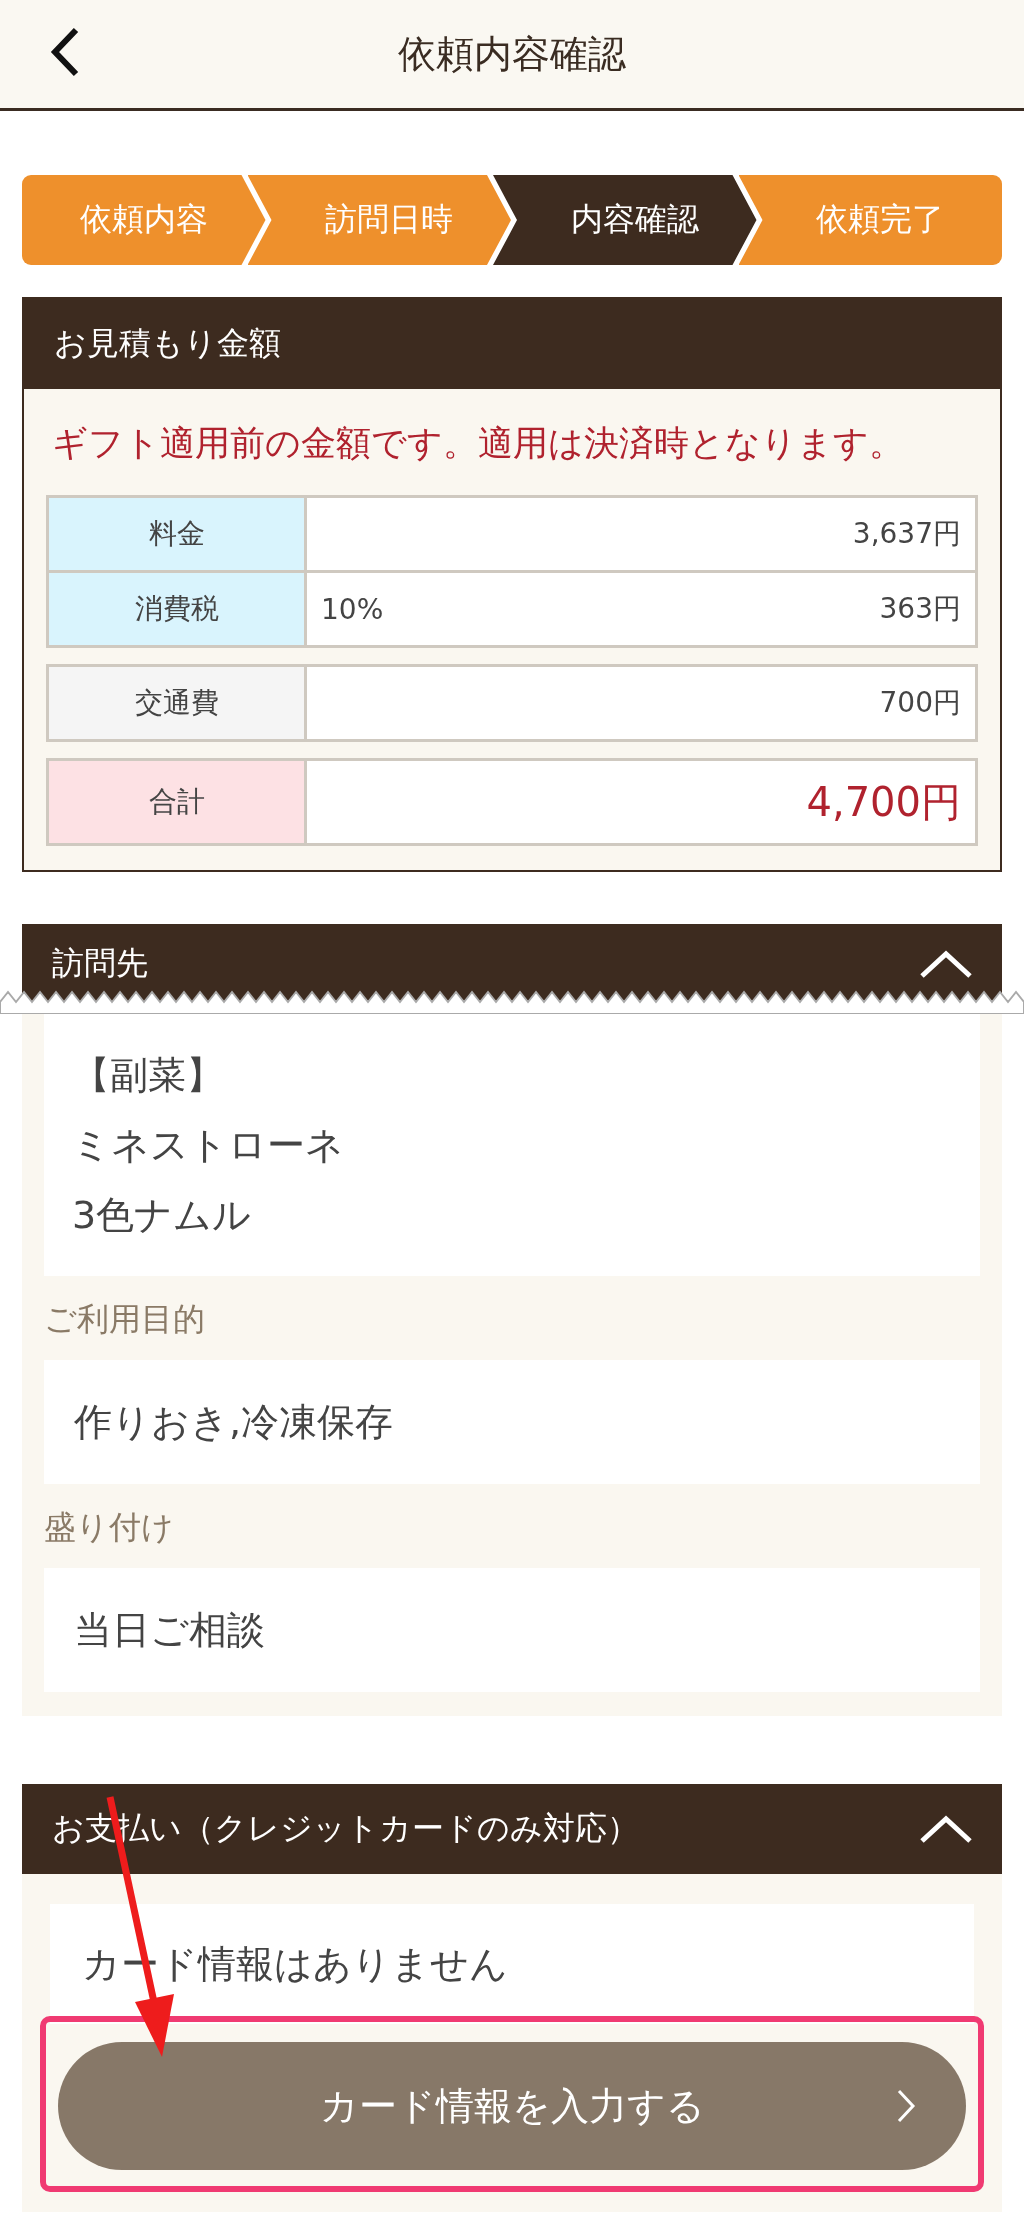 Image resolution: width=1024 pixels, height=2240 pixels. What do you see at coordinates (208, 1145) in the screenshot?
I see `menu-line: ミネストローネ` at bounding box center [208, 1145].